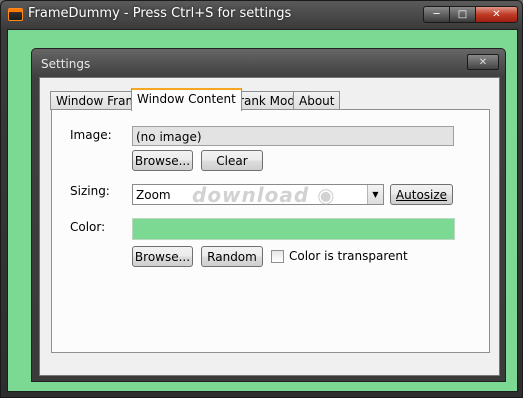  I want to click on sizing-selected-value: Zoom, so click(153, 195).